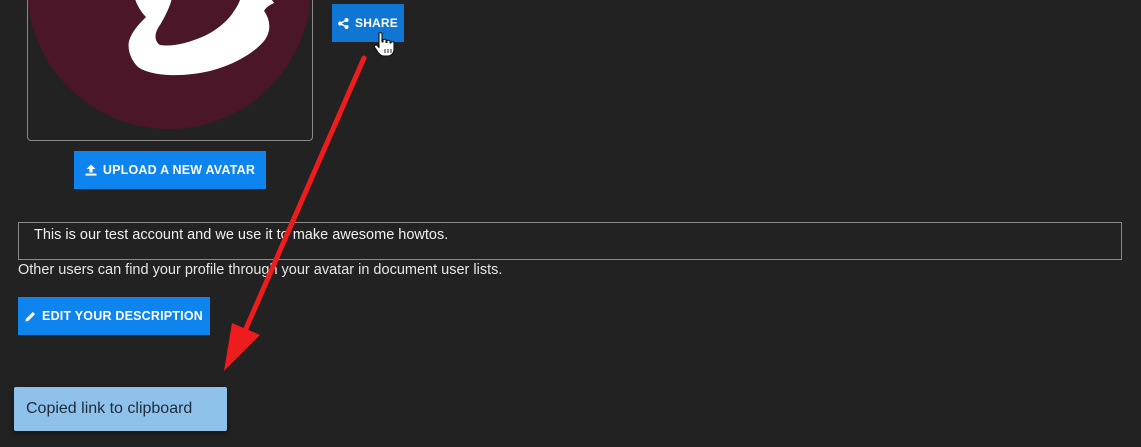 This screenshot has height=447, width=1141. What do you see at coordinates (91, 170) in the screenshot?
I see `upload-icon` at bounding box center [91, 170].